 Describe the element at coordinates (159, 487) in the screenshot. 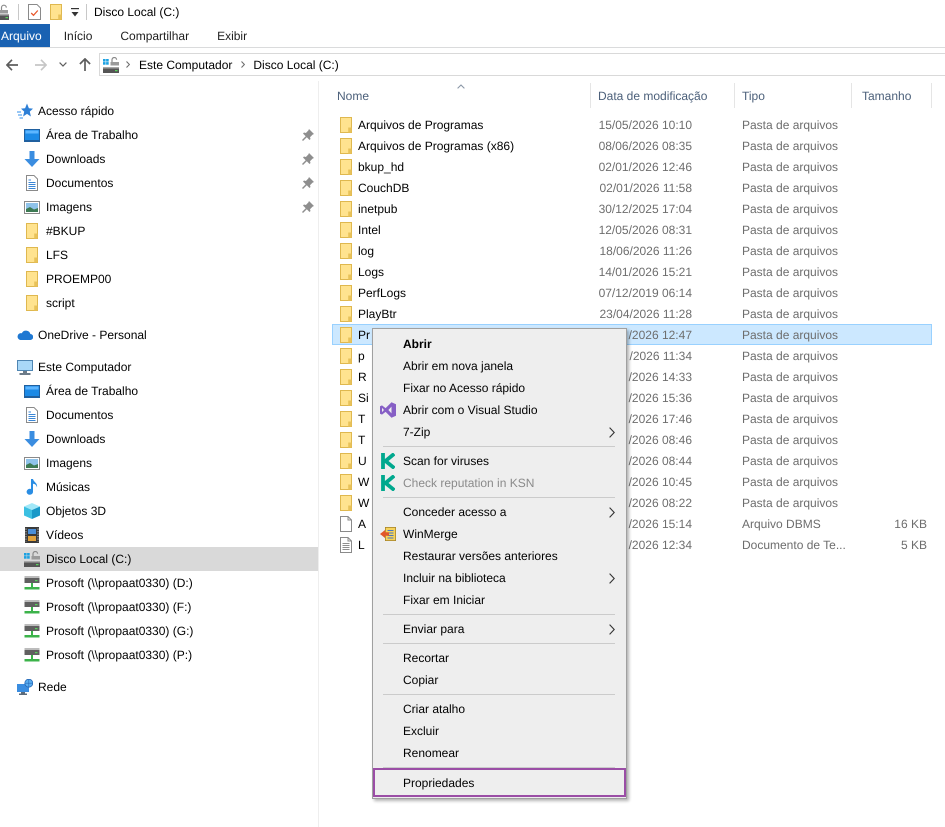

I see `sidebar-item: Músicas` at that location.